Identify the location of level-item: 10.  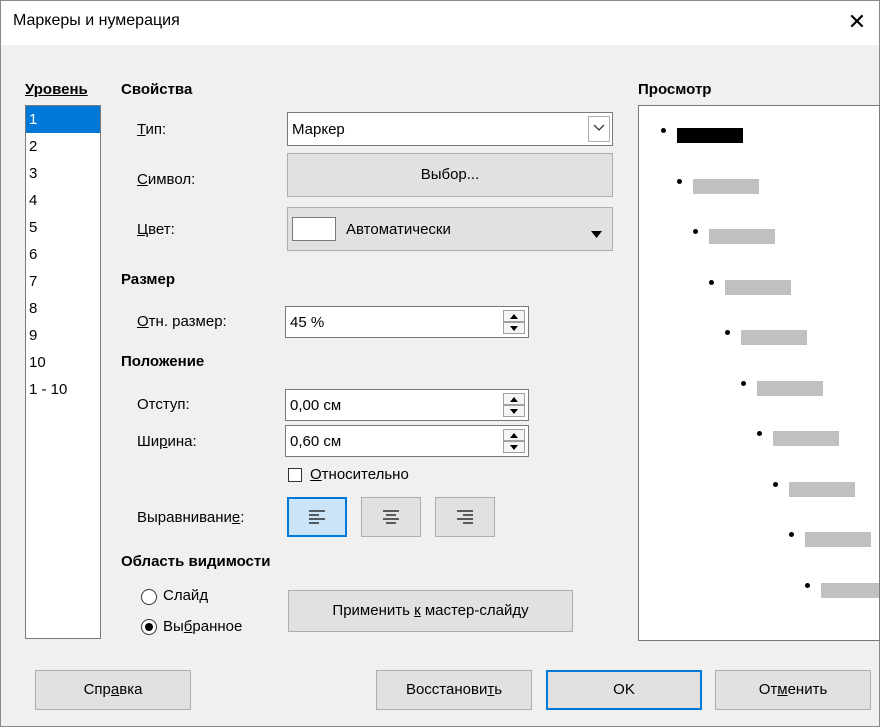
(63, 362).